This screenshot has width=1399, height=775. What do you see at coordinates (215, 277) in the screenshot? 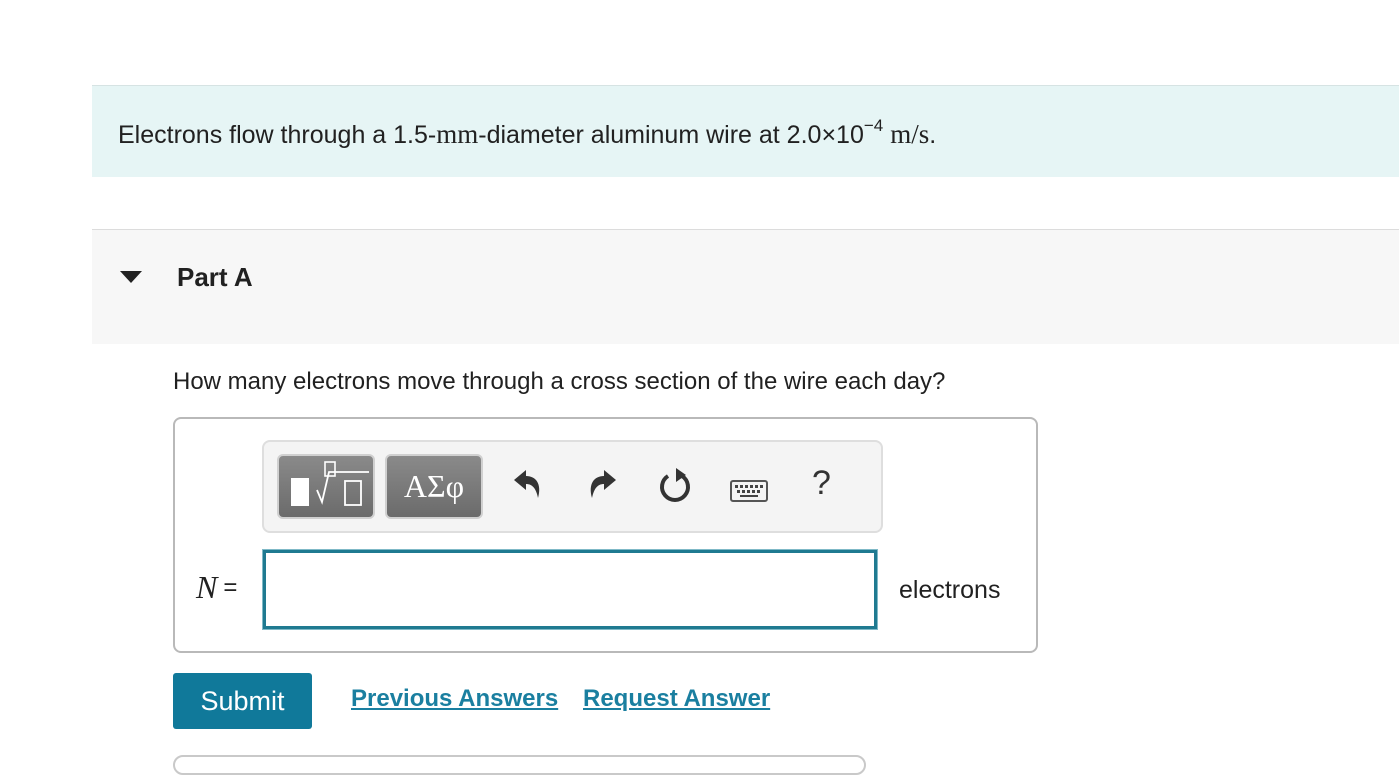
I see `part-title: Part A` at bounding box center [215, 277].